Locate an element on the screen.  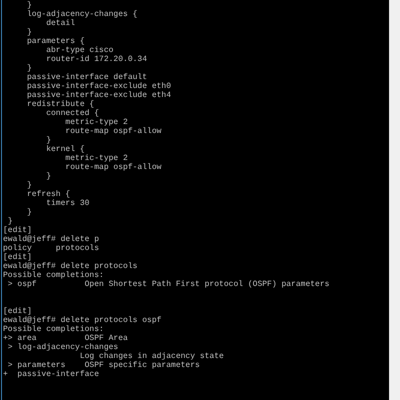
terminal-line: passive-interface-exclude eth0 is located at coordinates (99, 86).